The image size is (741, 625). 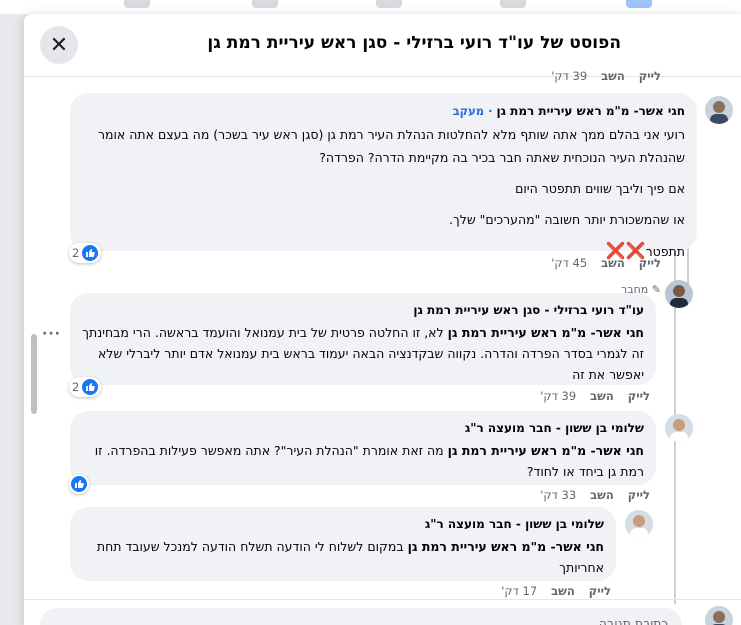 I want to click on close-button: ✕, so click(x=59, y=45).